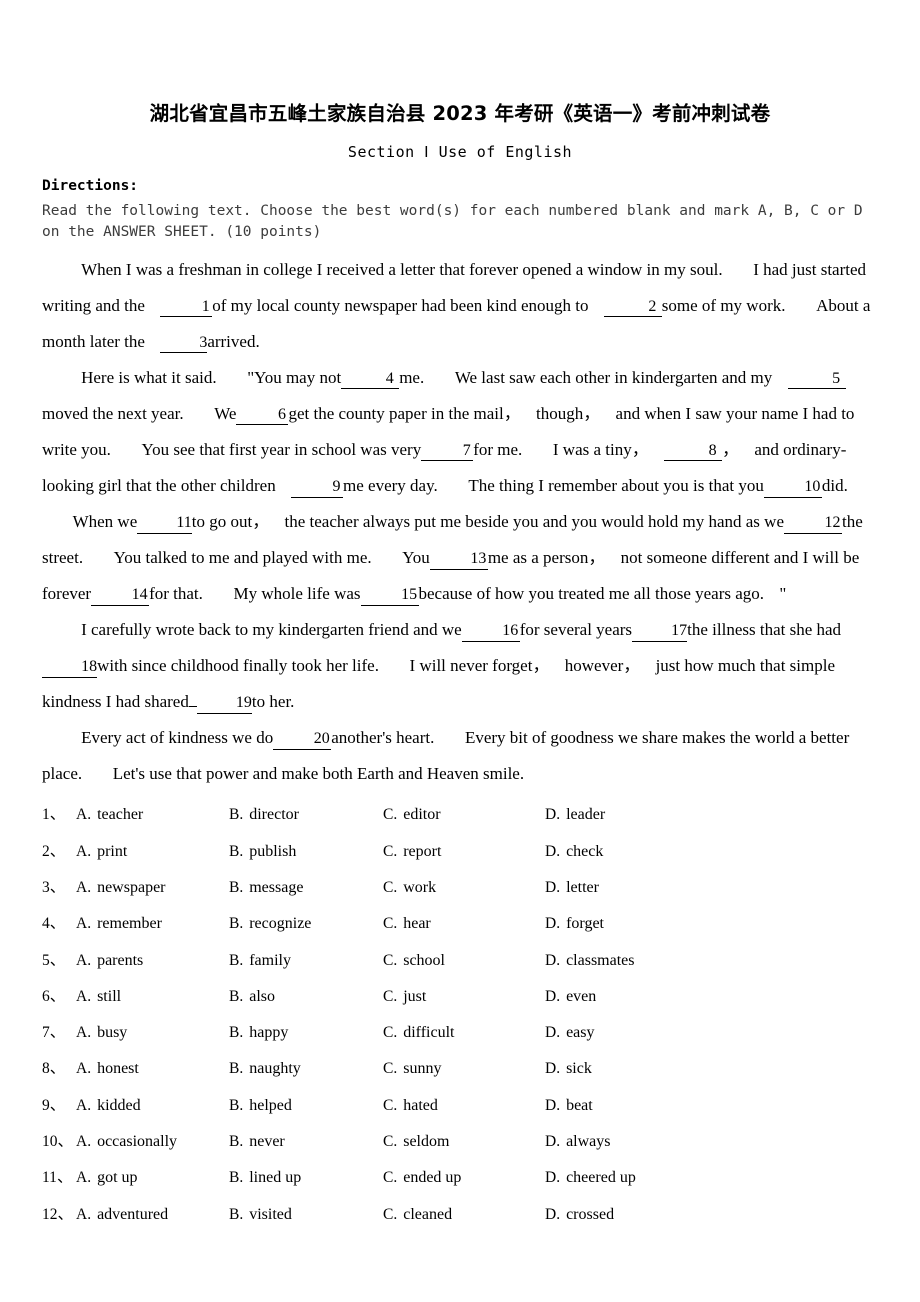  Describe the element at coordinates (479, 666) in the screenshot. I see `p3-sentence-5: I will never forget，` at that location.